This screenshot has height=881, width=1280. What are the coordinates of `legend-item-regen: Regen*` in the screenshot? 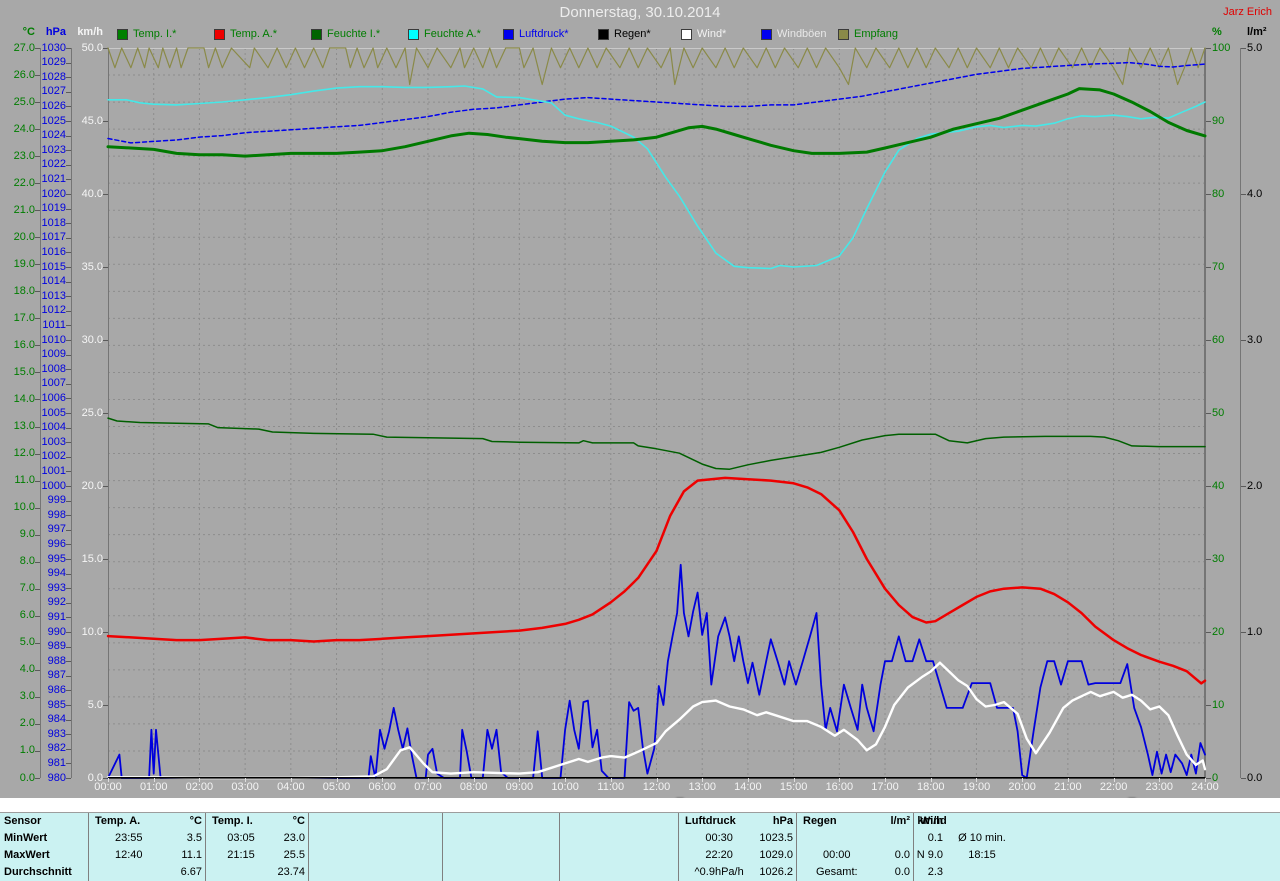 It's located at (624, 34).